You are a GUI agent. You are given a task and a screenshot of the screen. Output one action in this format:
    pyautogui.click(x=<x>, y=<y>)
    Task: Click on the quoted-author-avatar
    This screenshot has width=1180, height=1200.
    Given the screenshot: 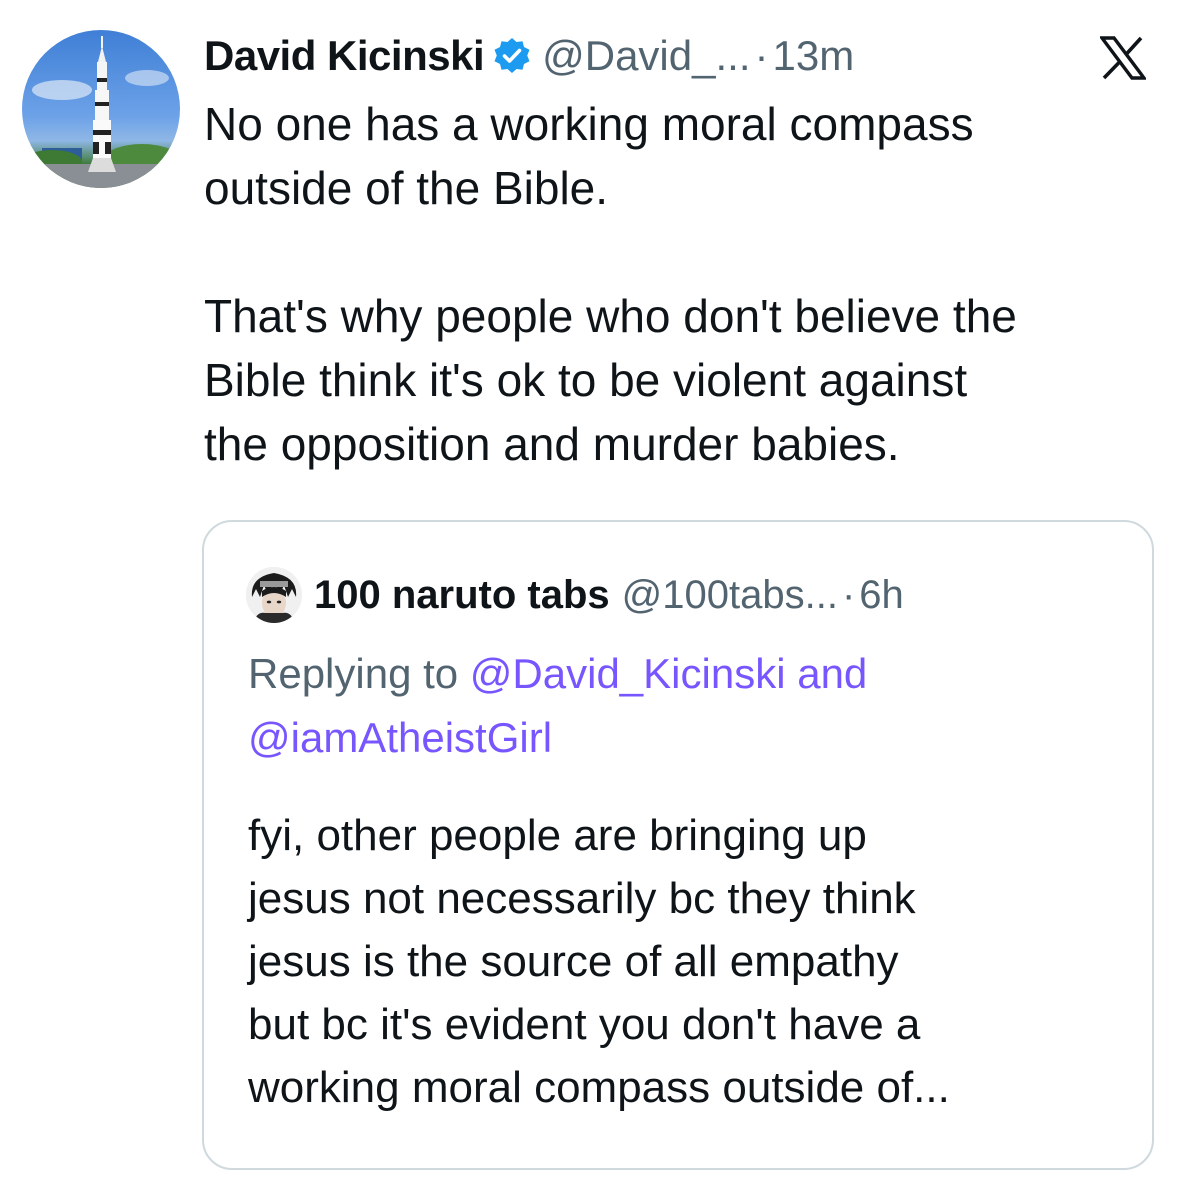 What is the action you would take?
    pyautogui.click(x=274, y=595)
    